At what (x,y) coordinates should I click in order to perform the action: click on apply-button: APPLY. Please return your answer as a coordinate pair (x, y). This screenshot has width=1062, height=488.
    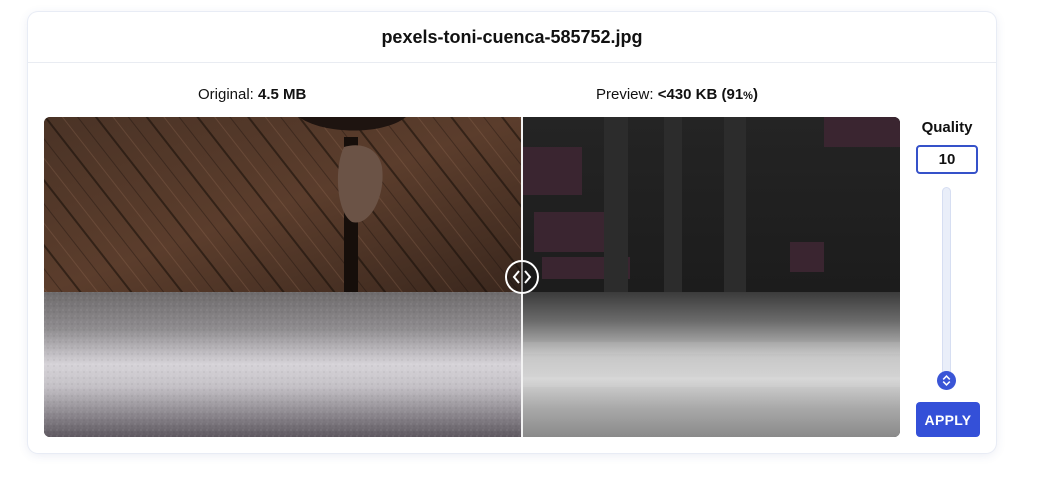
    Looking at the image, I should click on (948, 419).